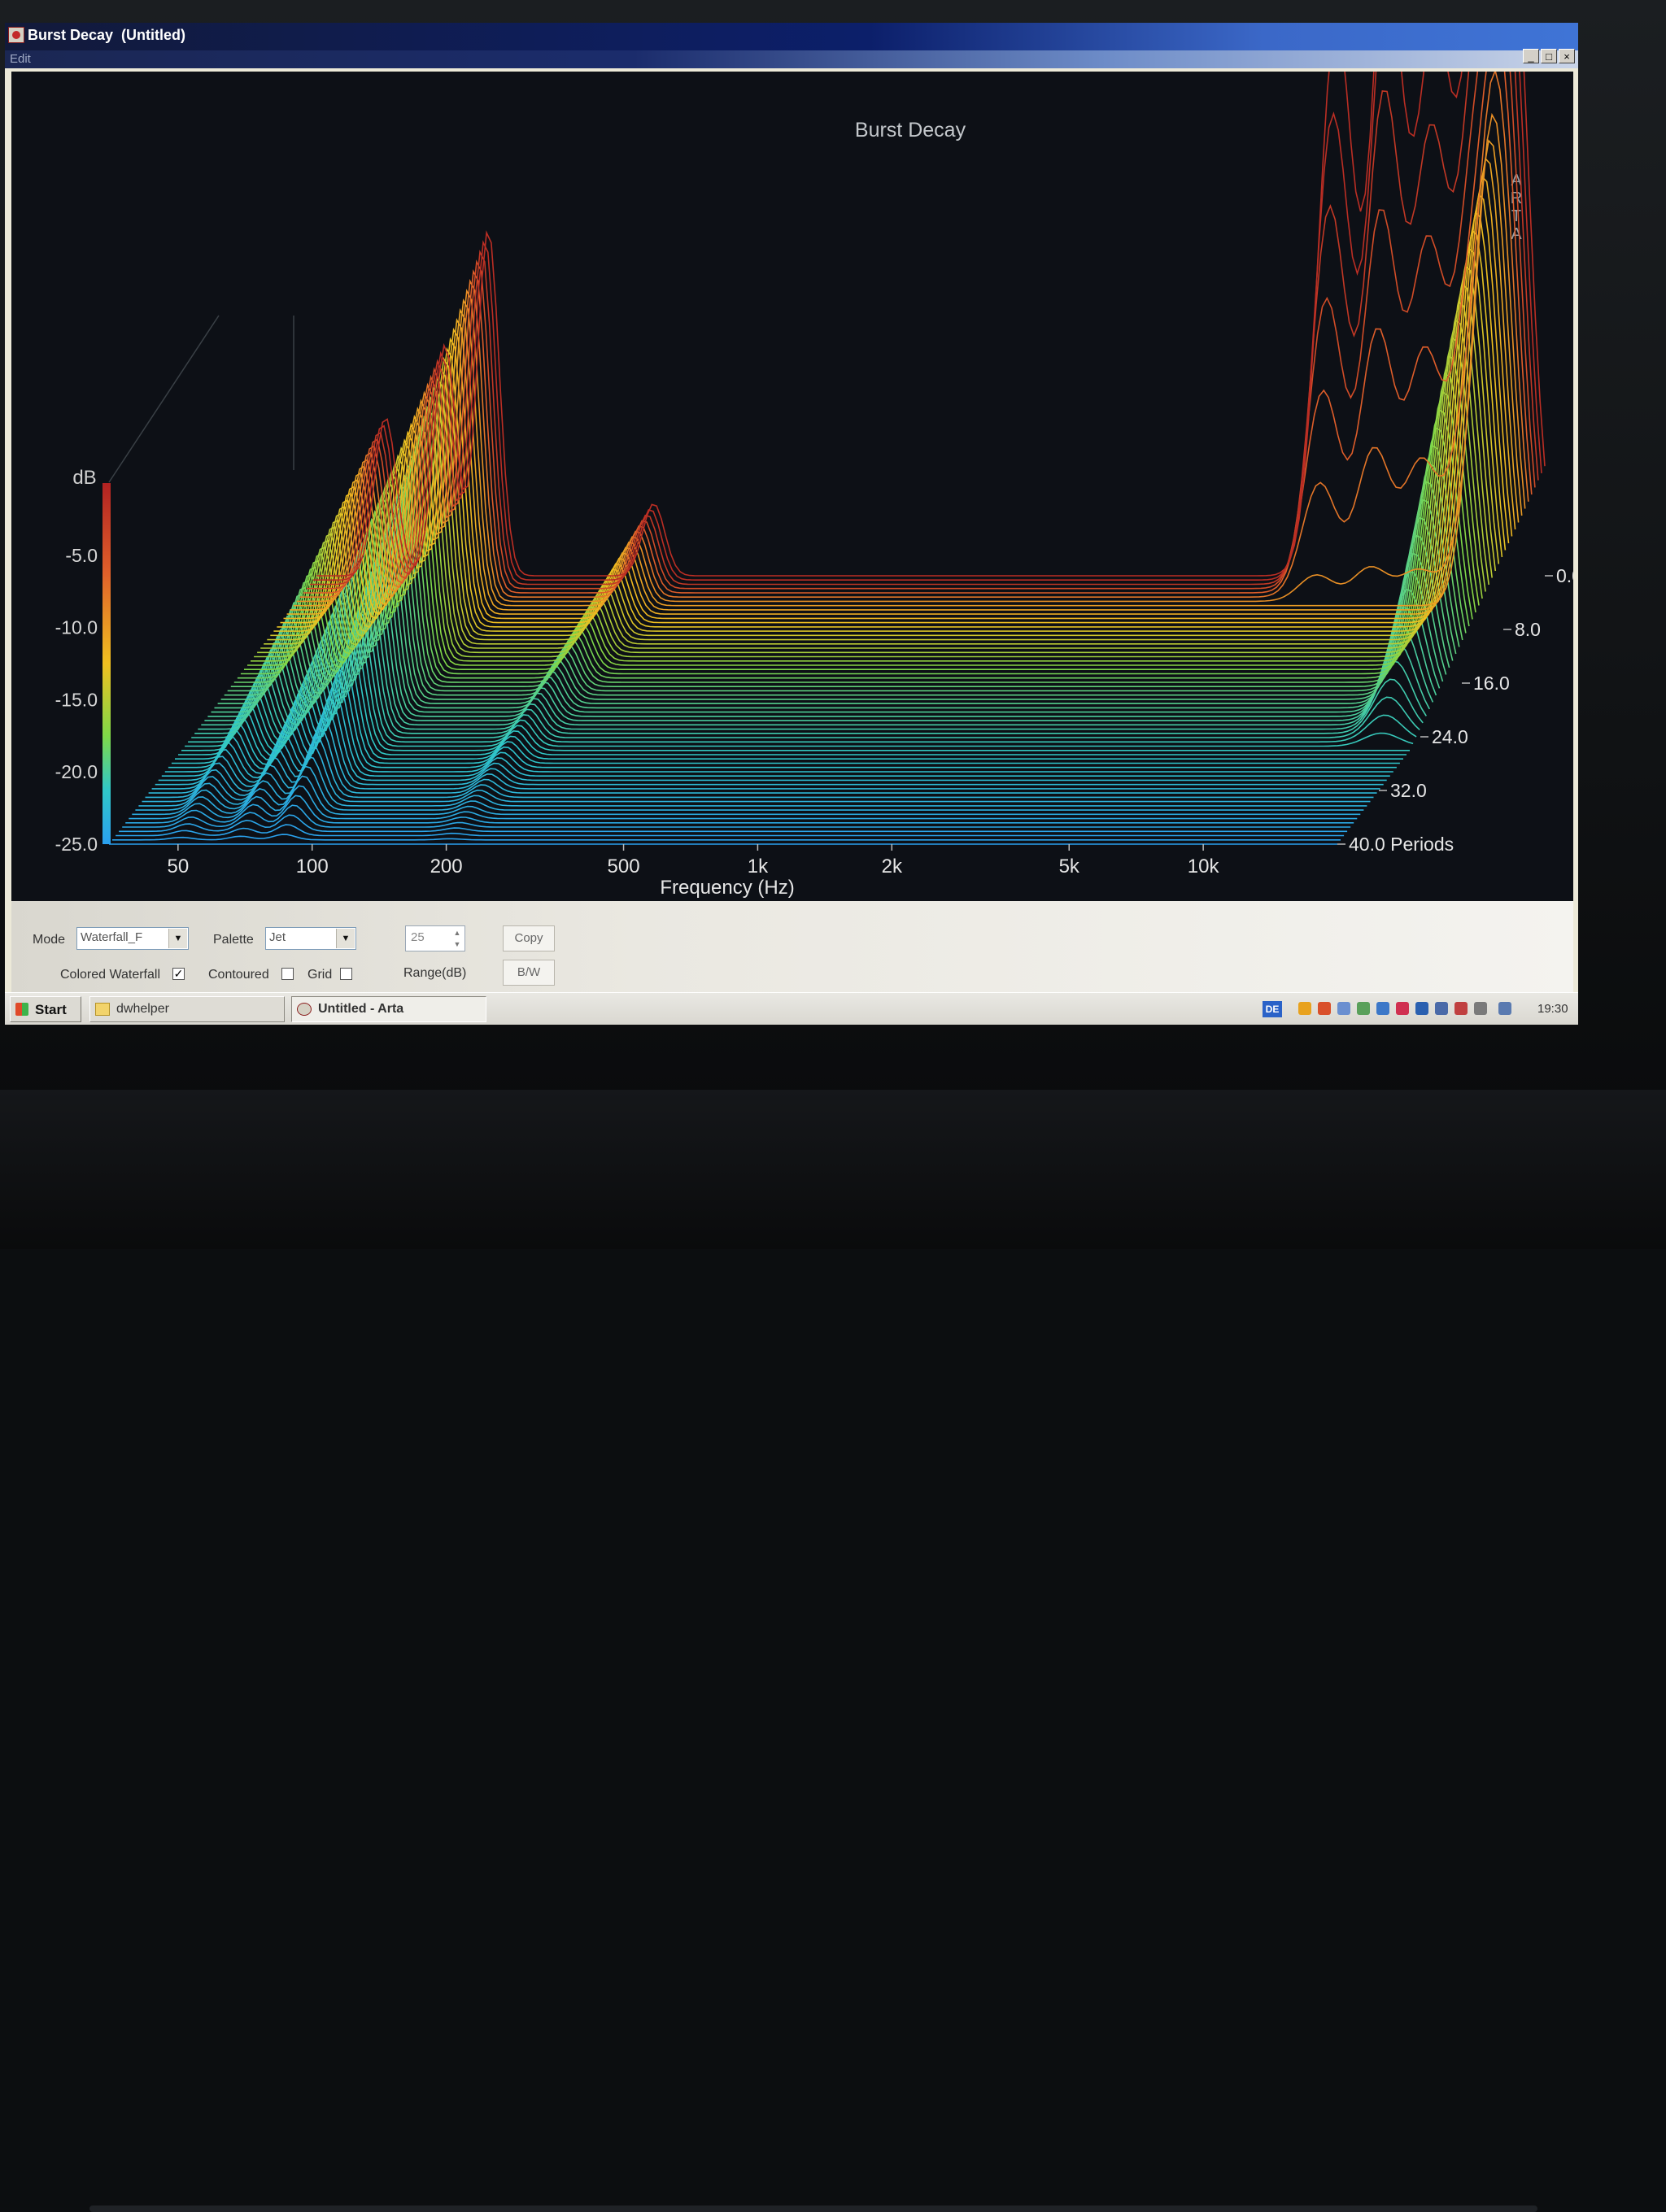 The image size is (1666, 2212). I want to click on x-tick-label: 5k, so click(1069, 866).